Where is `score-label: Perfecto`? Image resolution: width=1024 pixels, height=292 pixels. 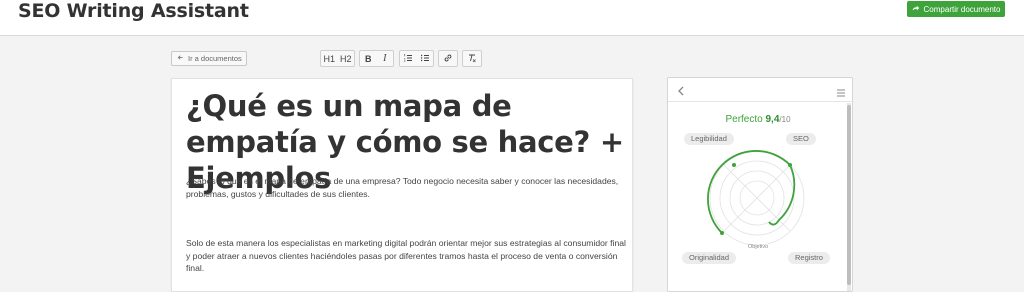 score-label: Perfecto is located at coordinates (744, 119).